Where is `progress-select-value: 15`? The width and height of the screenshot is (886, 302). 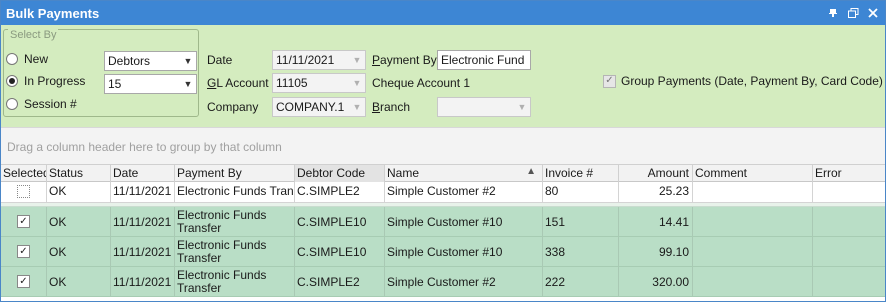
progress-select-value: 15 is located at coordinates (115, 84).